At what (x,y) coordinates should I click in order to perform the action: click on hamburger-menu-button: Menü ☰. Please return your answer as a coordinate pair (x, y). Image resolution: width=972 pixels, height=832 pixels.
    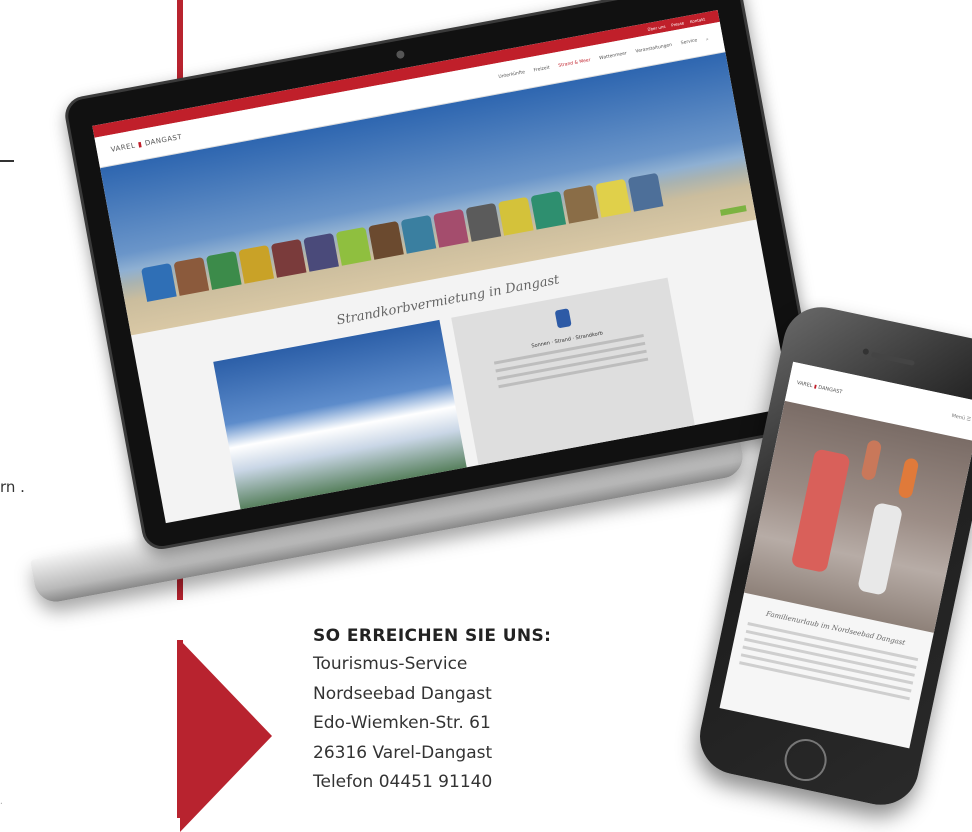
    Looking at the image, I should click on (961, 418).